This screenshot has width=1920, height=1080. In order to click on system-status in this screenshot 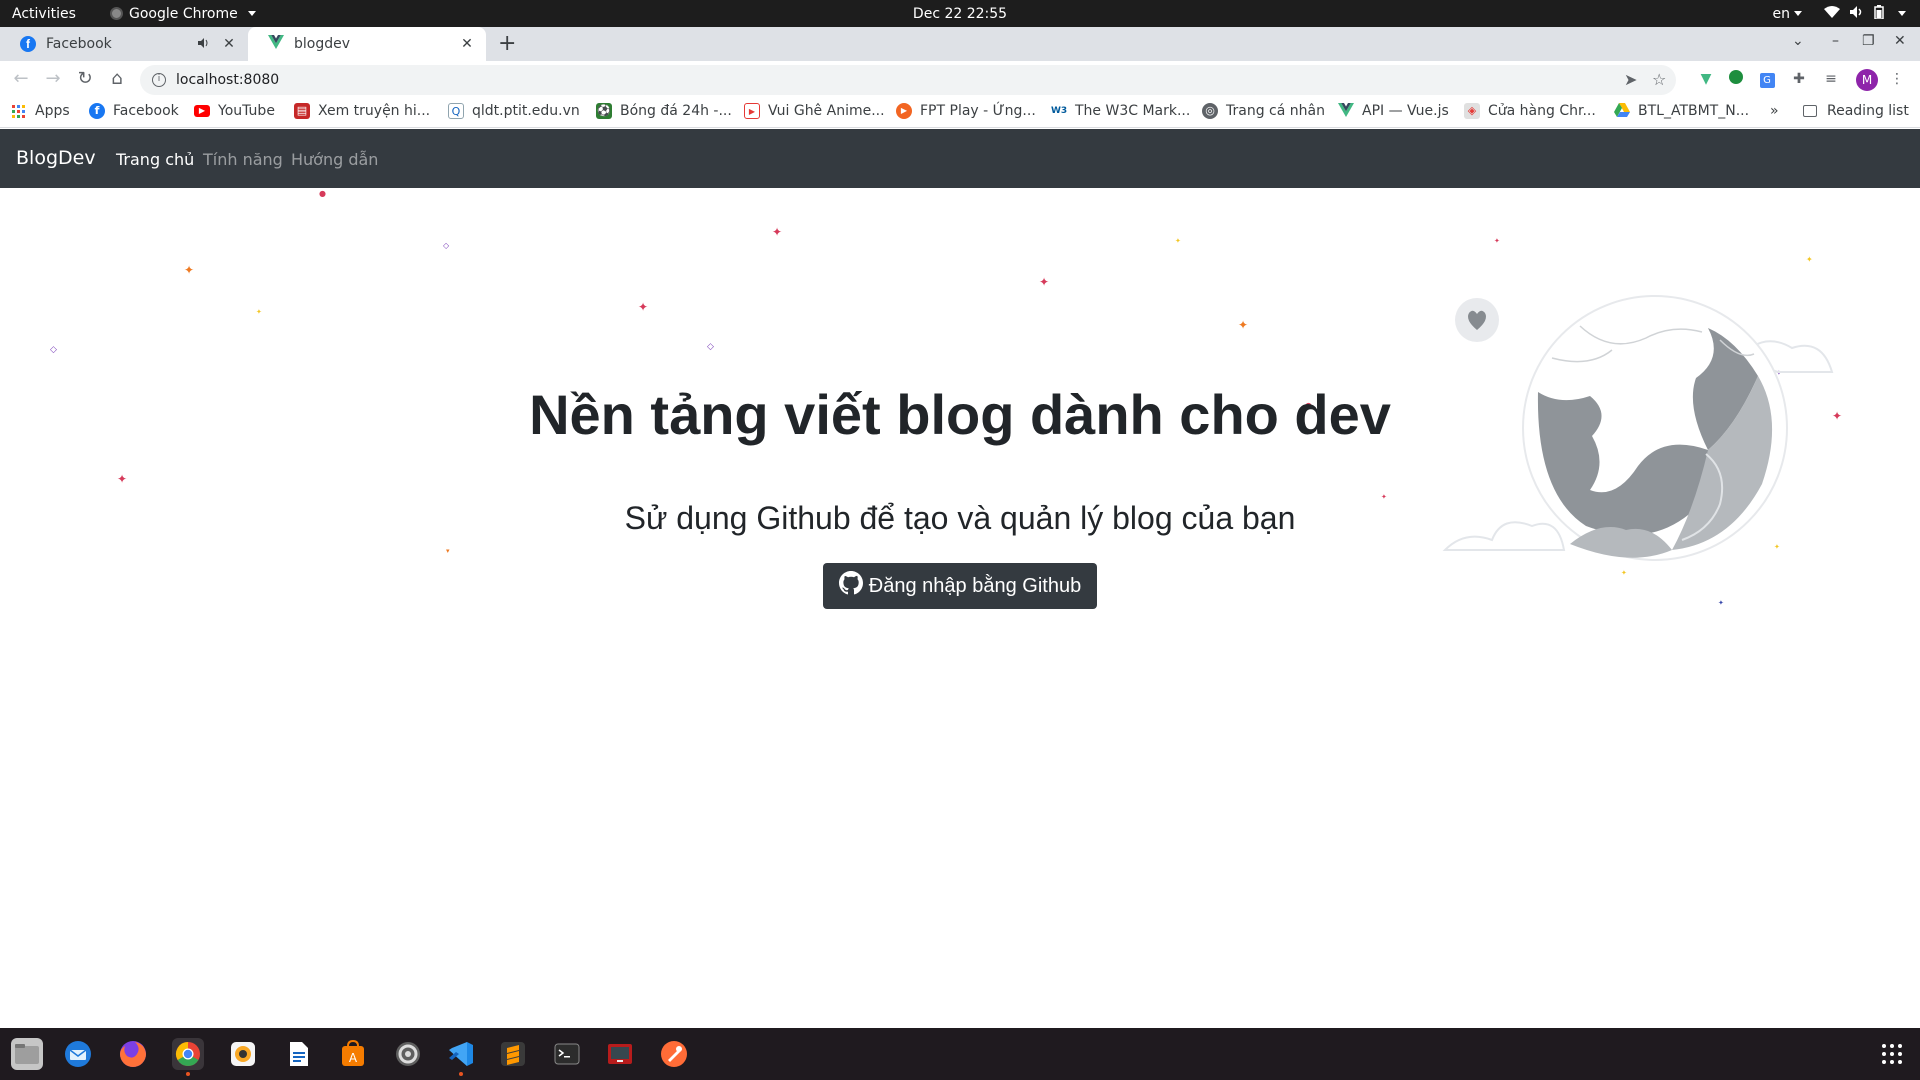, I will do `click(1865, 13)`.